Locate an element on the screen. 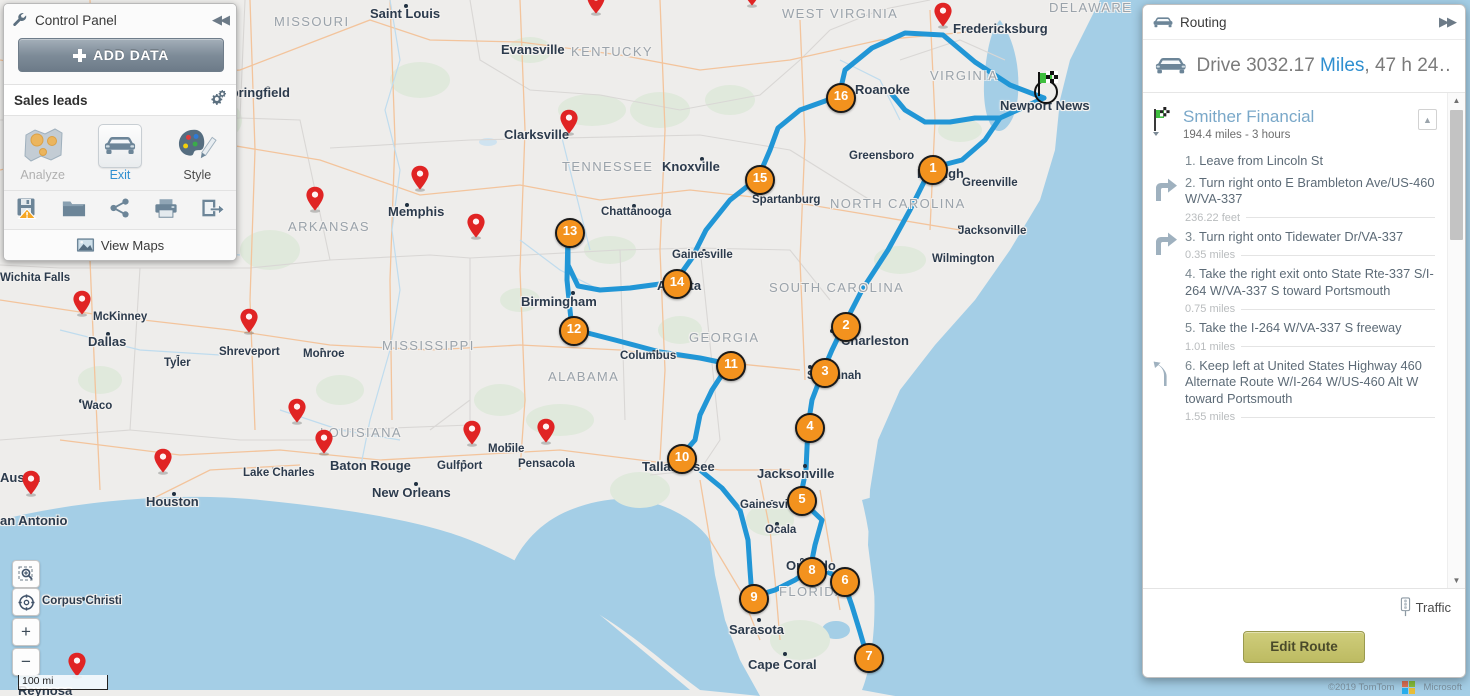 Image resolution: width=1470 pixels, height=696 pixels. route-summary-unit: Miles is located at coordinates (1342, 65).